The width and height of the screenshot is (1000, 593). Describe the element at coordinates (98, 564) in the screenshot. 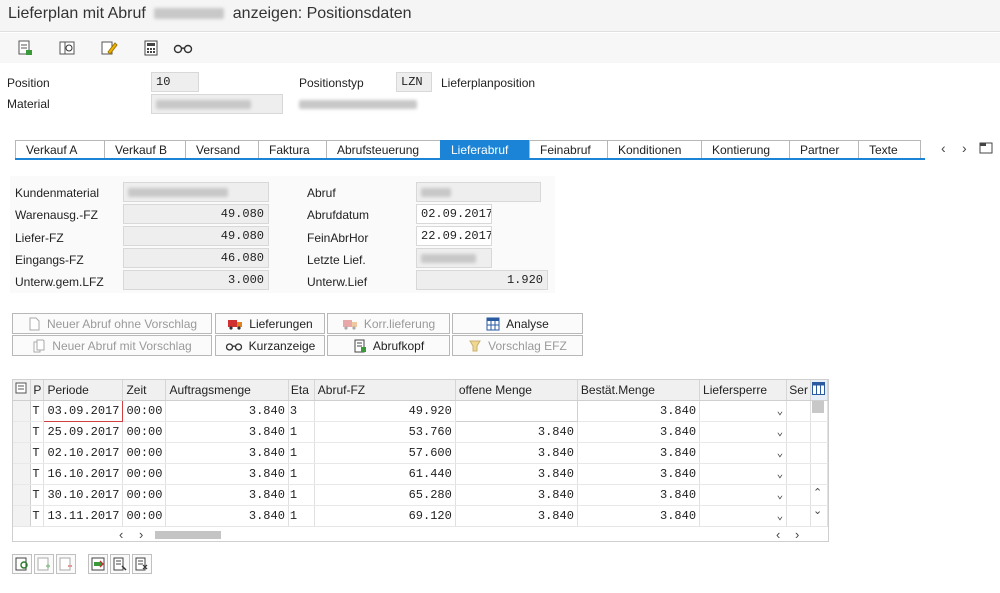

I see `select-block-icon` at that location.